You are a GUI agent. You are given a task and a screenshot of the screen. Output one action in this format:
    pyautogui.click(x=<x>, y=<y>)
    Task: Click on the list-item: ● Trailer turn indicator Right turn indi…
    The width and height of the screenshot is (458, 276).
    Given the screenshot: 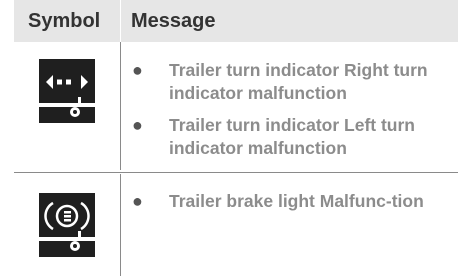 What is the action you would take?
    pyautogui.click(x=294, y=81)
    